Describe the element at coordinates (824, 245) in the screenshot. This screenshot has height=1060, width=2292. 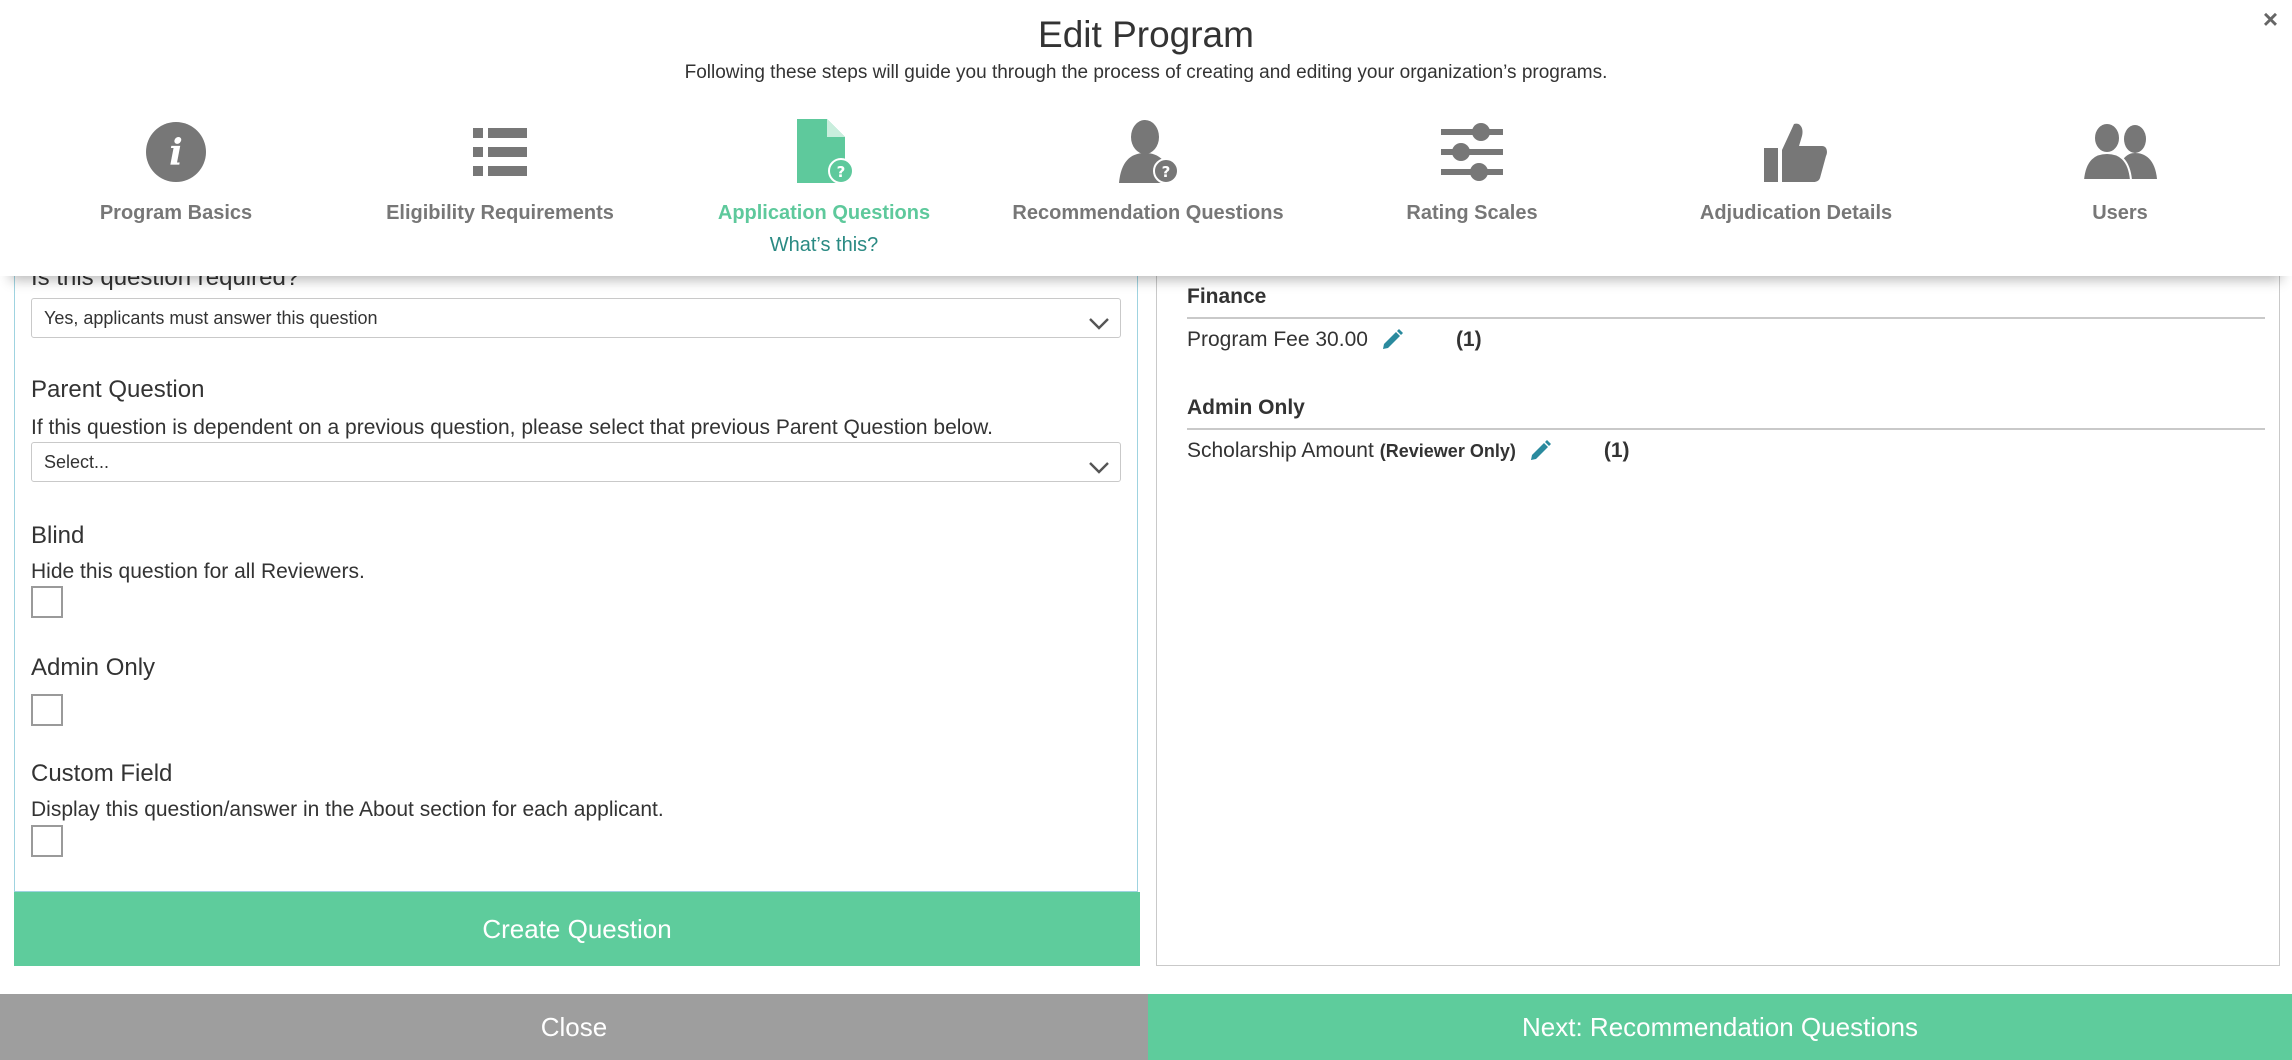
I see `whats-this-link: What’s this?` at that location.